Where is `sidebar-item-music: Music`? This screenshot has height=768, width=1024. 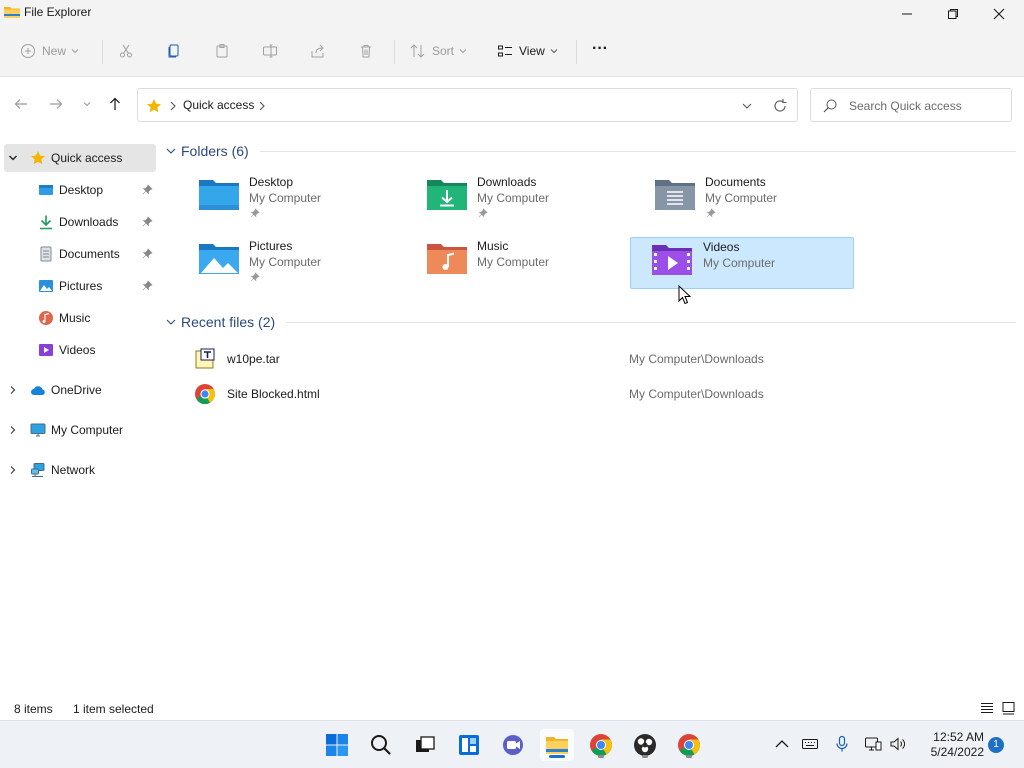 sidebar-item-music: Music is located at coordinates (80, 318).